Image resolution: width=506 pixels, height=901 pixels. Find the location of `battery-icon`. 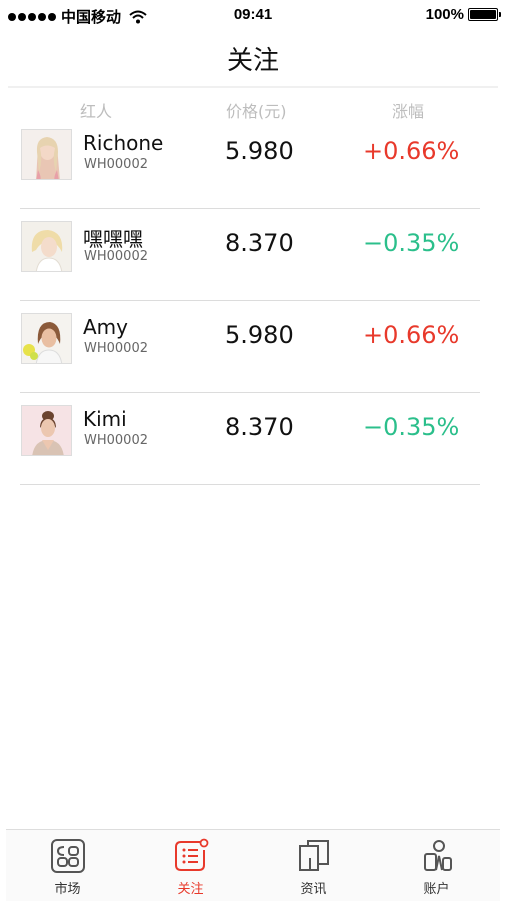

battery-icon is located at coordinates (484, 14).